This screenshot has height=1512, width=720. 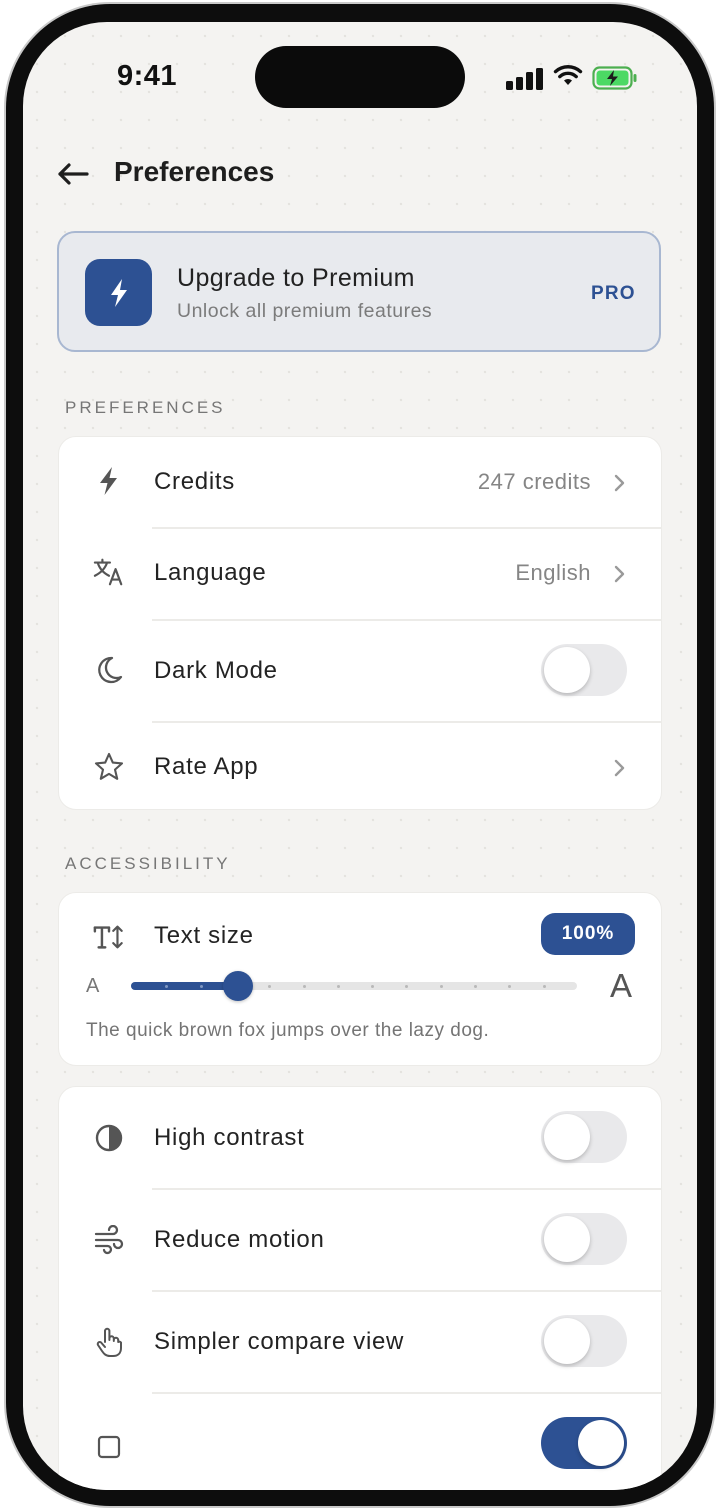 I want to click on simpler-compare-row: Simpler compare view, so click(x=360, y=1341).